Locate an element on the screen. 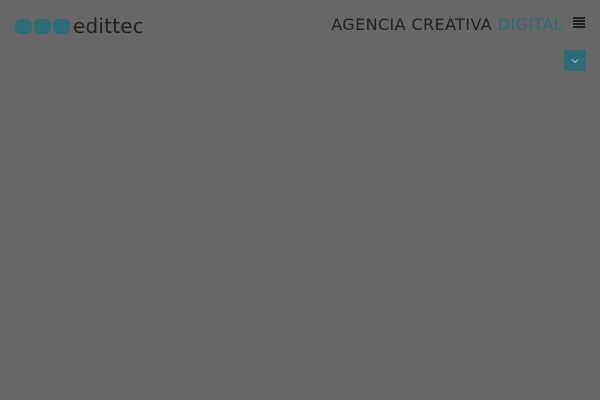  logo-mark is located at coordinates (42, 26).